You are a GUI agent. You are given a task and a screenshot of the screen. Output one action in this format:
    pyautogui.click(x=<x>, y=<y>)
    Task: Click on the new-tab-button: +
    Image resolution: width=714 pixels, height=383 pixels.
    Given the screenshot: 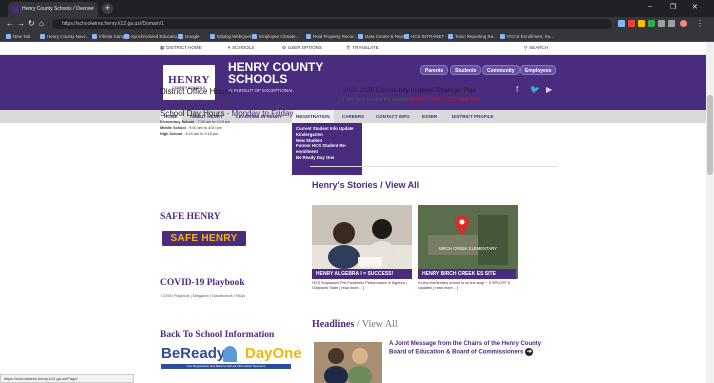 What is the action you would take?
    pyautogui.click(x=107, y=8)
    